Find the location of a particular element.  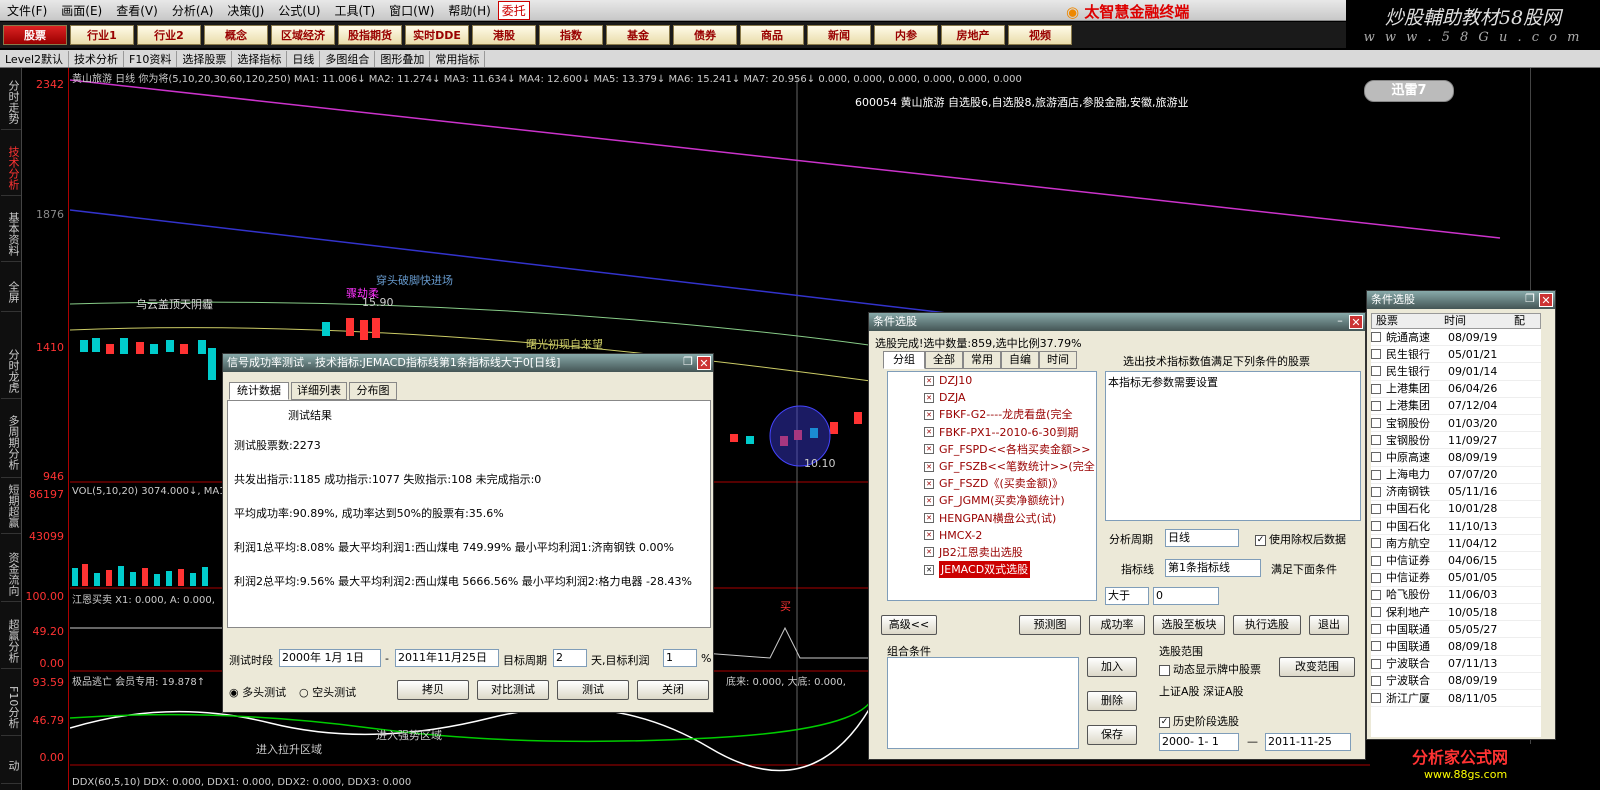

tab-detail: 详细列表 is located at coordinates (319, 391).